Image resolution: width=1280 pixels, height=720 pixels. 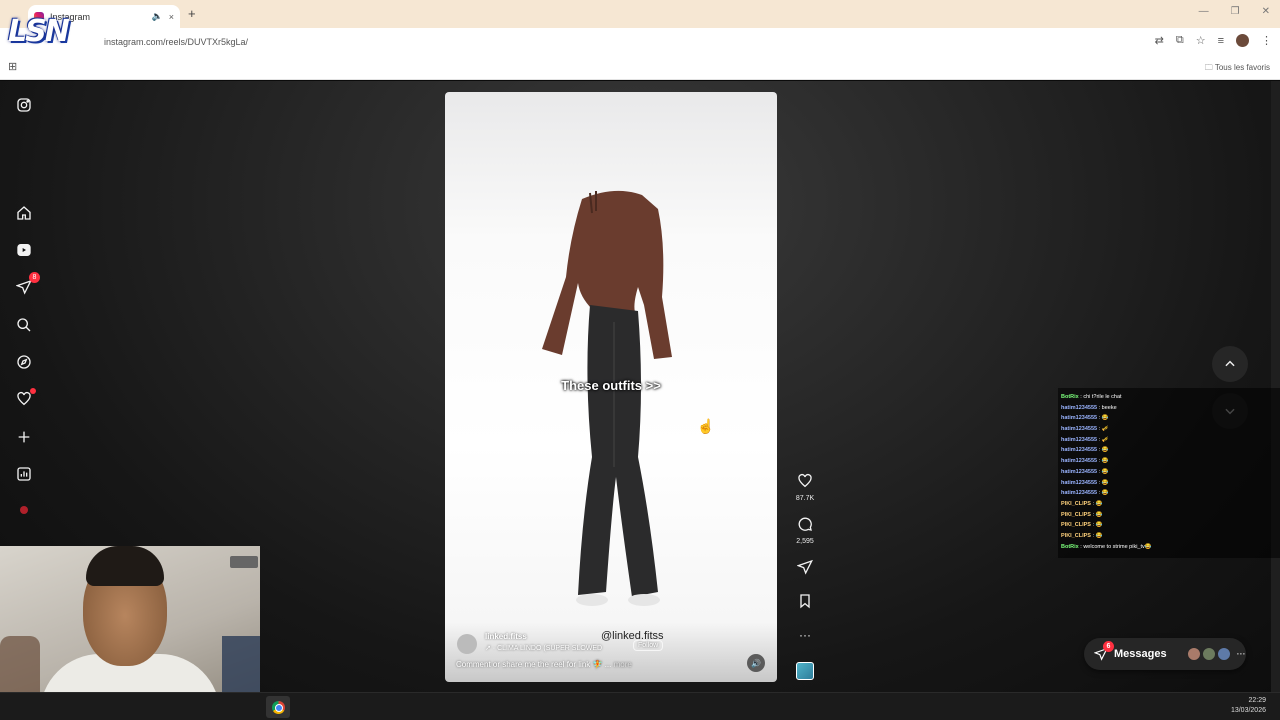 What do you see at coordinates (24, 510) in the screenshot?
I see `profile-icon` at bounding box center [24, 510].